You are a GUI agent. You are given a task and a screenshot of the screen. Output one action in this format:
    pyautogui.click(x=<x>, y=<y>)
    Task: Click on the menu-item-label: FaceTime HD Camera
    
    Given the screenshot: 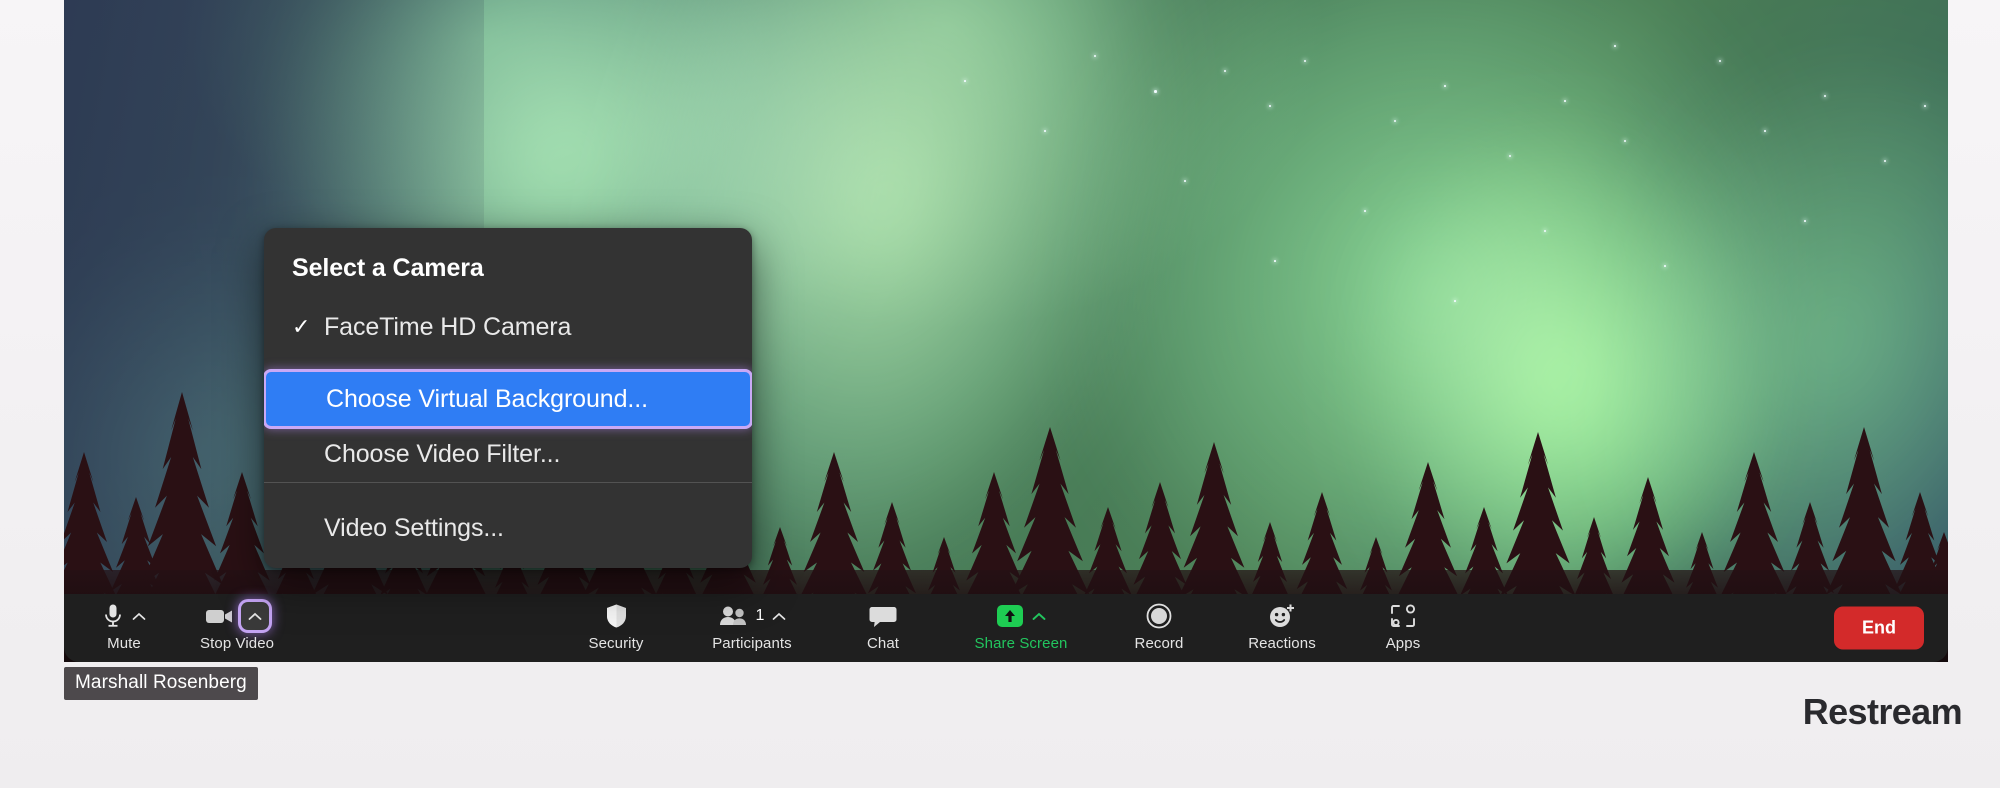 What is the action you would take?
    pyautogui.click(x=448, y=326)
    